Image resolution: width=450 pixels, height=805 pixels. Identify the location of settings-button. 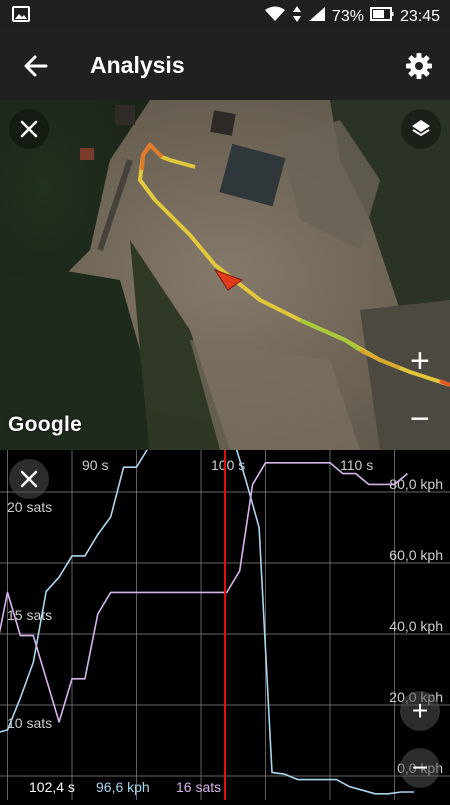
(419, 66).